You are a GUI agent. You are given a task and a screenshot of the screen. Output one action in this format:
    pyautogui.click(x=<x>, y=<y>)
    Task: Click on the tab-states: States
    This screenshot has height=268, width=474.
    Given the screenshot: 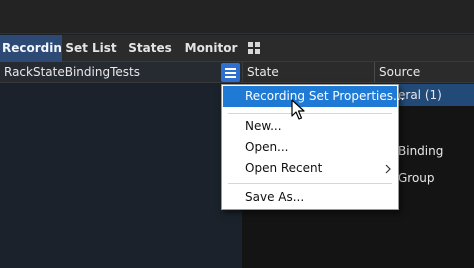 What is the action you would take?
    pyautogui.click(x=150, y=48)
    